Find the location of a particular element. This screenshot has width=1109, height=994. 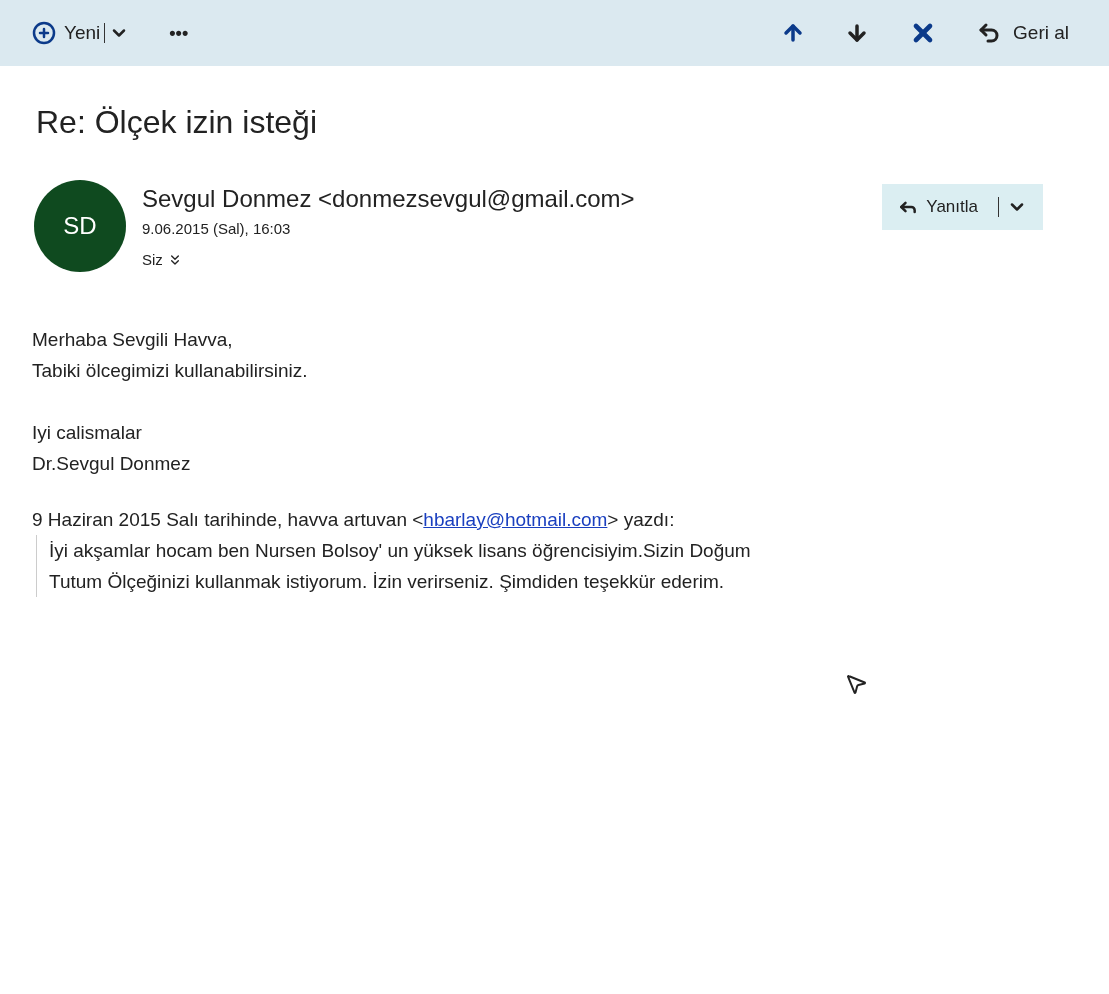

body-line: Iyi calismalar is located at coordinates (87, 433).